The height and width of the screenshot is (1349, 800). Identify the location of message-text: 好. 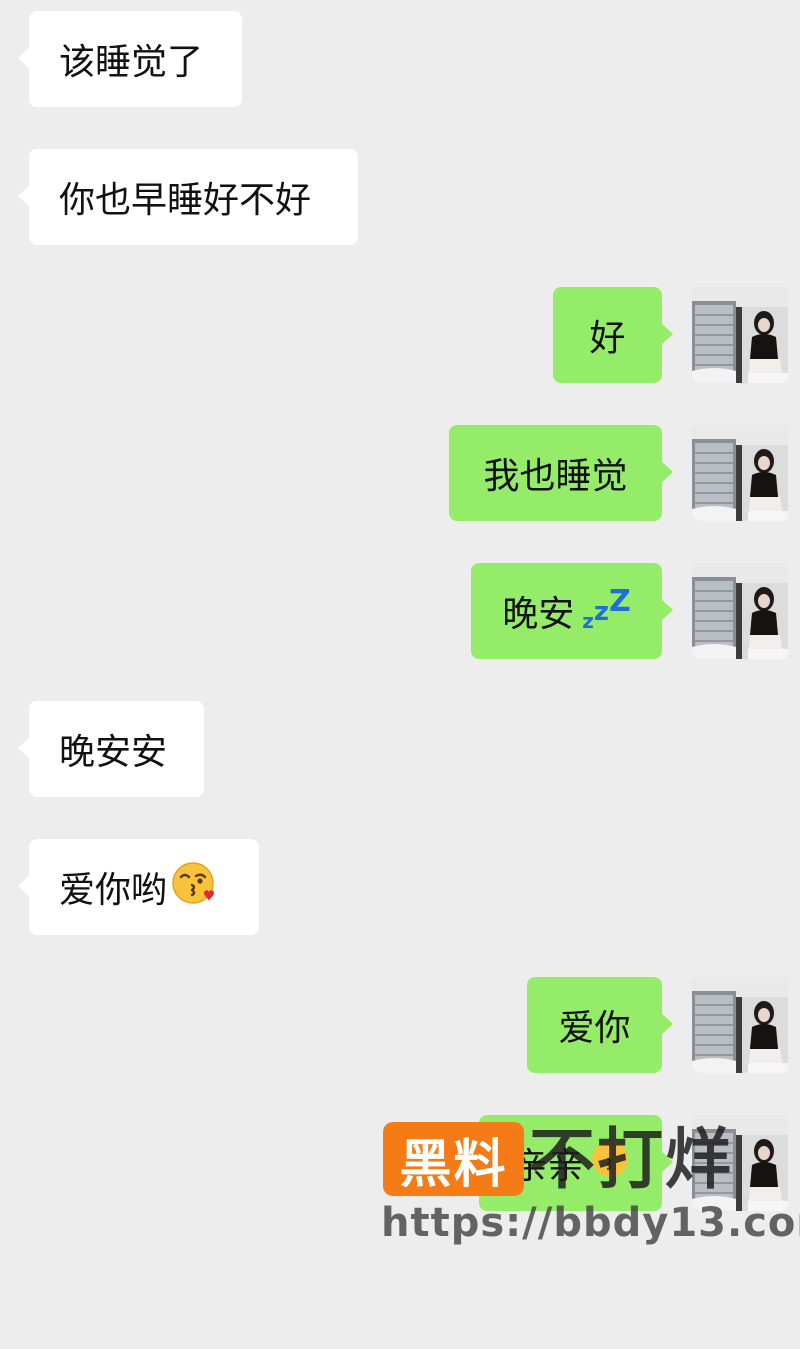
(607, 338).